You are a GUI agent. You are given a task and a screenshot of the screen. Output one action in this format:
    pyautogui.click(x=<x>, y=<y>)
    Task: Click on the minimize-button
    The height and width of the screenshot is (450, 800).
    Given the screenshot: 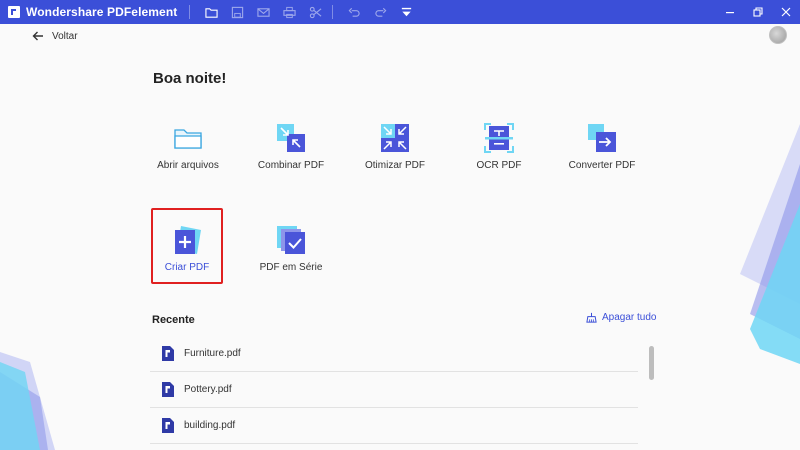 What is the action you would take?
    pyautogui.click(x=730, y=12)
    